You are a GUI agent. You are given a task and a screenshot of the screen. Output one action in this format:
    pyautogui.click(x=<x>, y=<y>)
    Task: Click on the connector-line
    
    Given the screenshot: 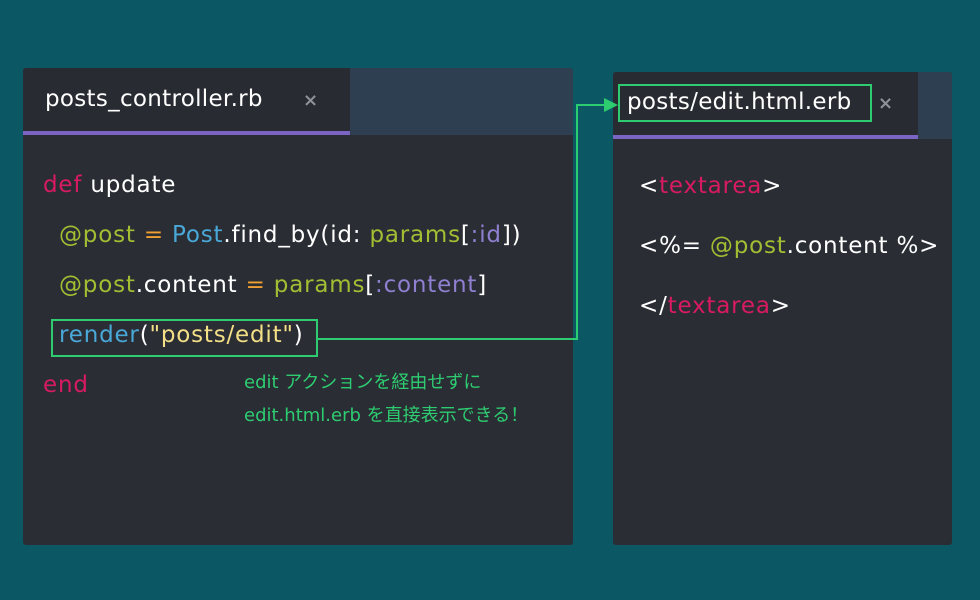 What is the action you would take?
    pyautogui.click(x=462, y=222)
    